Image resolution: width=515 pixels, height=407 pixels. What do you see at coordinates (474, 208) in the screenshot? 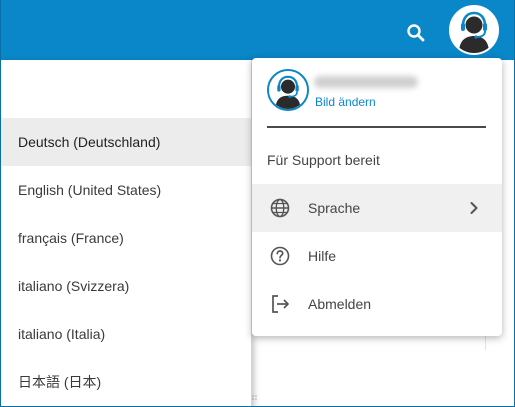
I see `chevron-right-icon` at bounding box center [474, 208].